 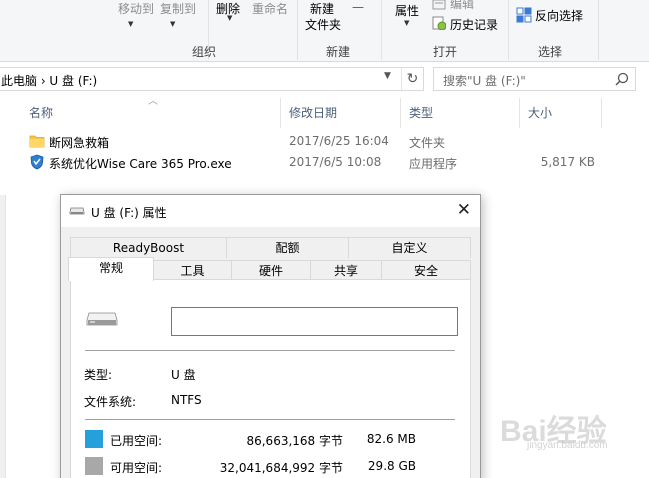 I want to click on file-system-label: 文件系统:, so click(x=110, y=402).